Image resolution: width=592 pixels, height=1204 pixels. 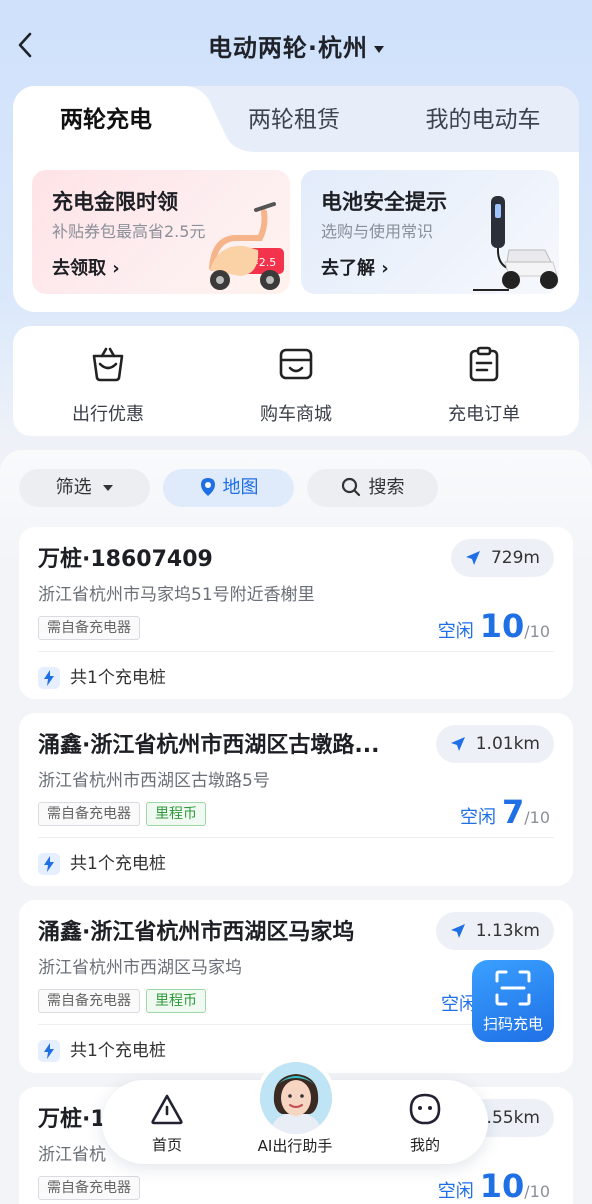 I want to click on nav-ai-assistant: AI出行助手, so click(x=295, y=1145).